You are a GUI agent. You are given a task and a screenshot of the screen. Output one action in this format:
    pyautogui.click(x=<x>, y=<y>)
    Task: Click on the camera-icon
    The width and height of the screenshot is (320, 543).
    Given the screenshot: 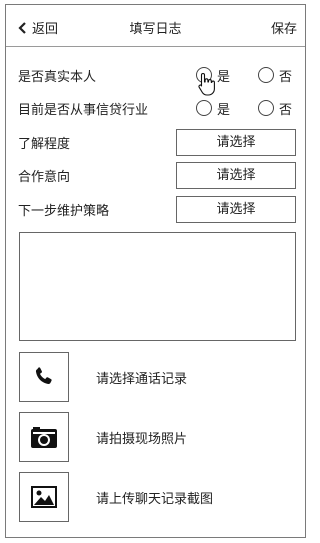 What is the action you would take?
    pyautogui.click(x=44, y=437)
    